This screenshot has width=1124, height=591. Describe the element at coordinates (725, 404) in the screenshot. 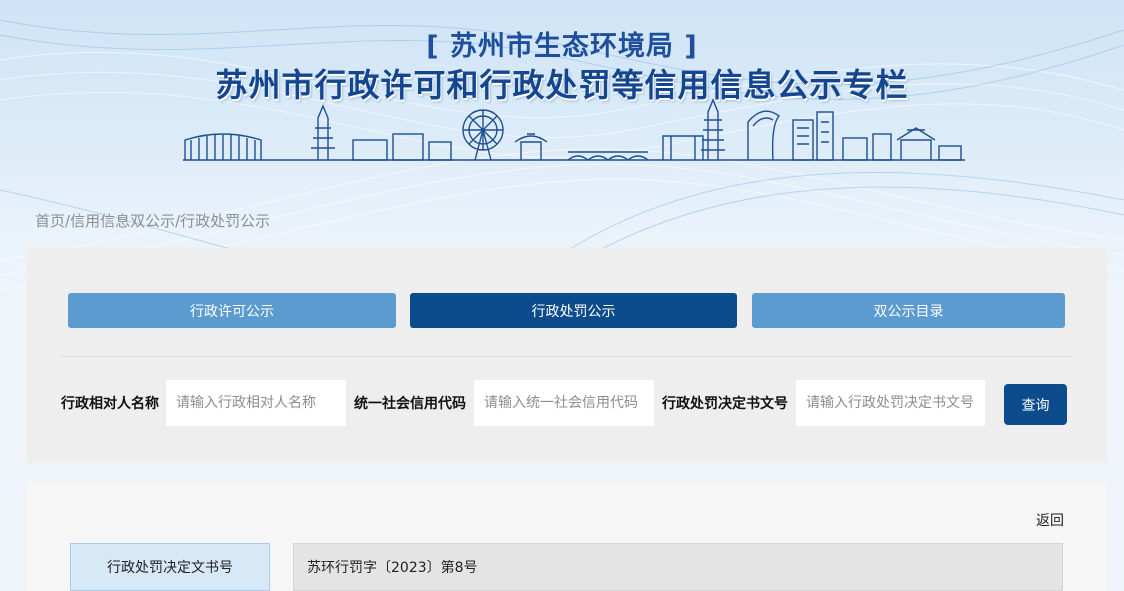

I see `decision-number-label: 行政处罚决定书文号` at that location.